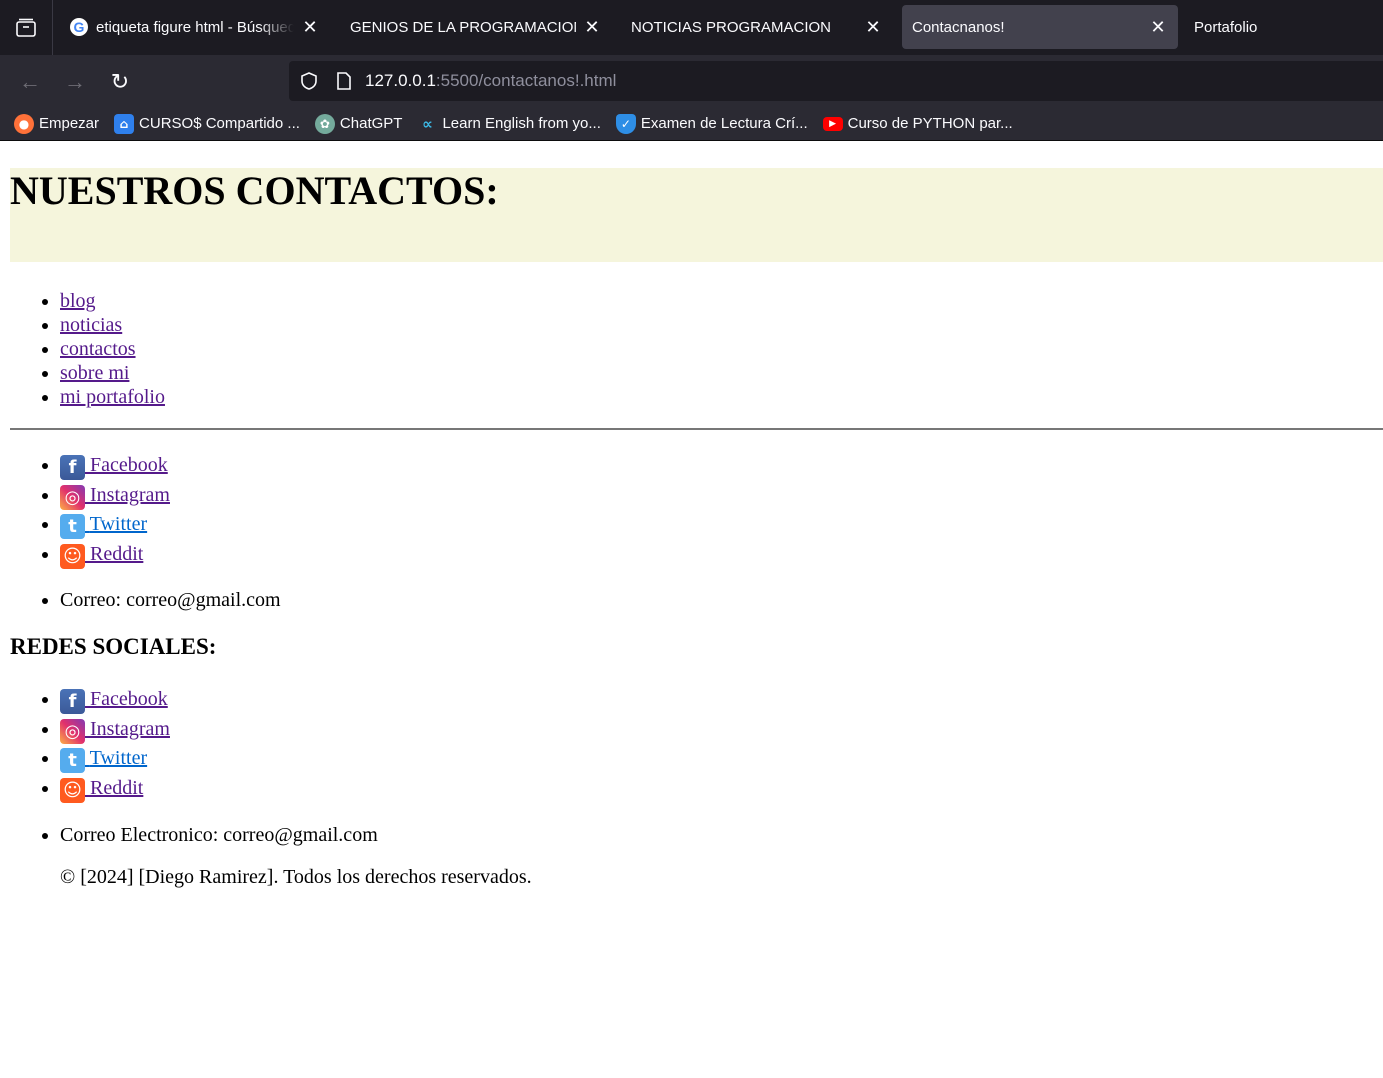  I want to click on nav-item-sobre-mi: sobre mi, so click(721, 373).